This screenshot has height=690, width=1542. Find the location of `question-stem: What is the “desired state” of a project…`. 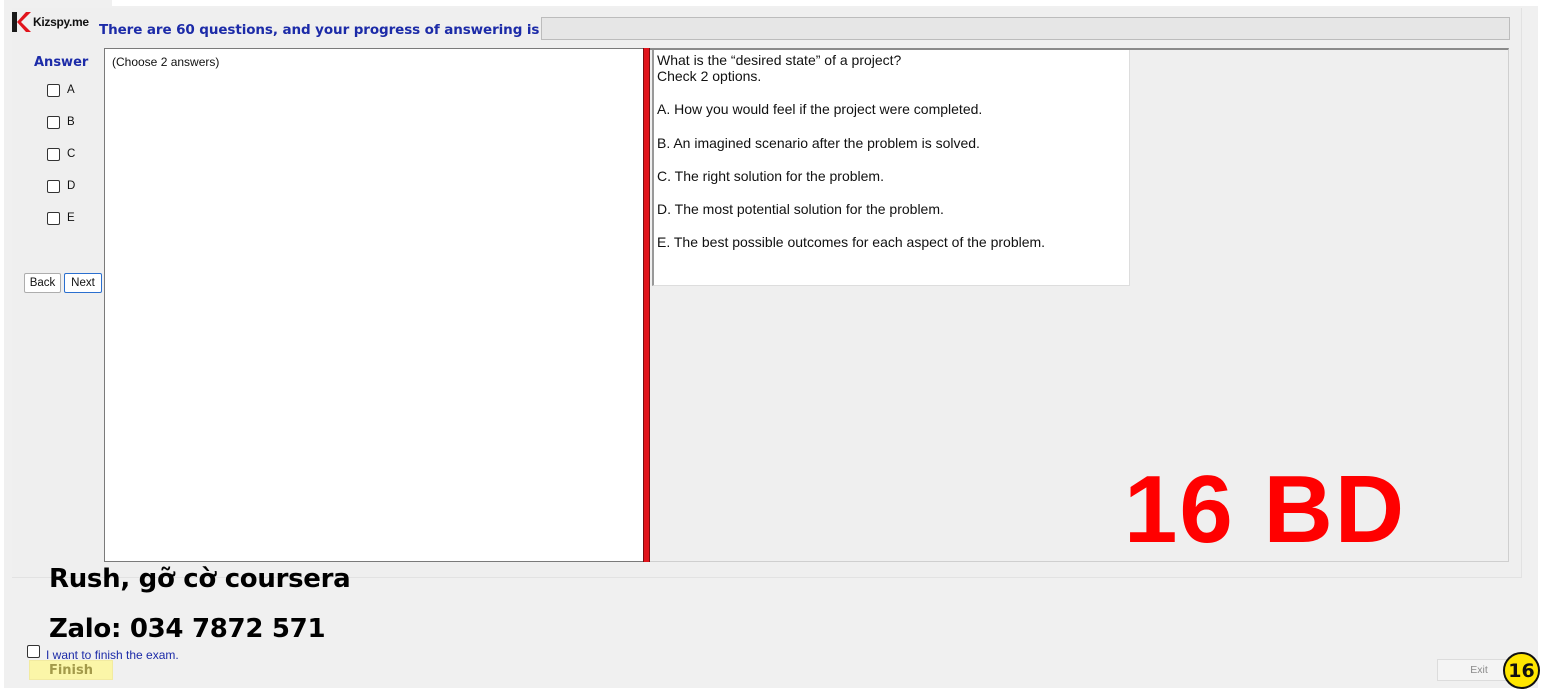

question-stem: What is the “desired state” of a project… is located at coordinates (779, 60).